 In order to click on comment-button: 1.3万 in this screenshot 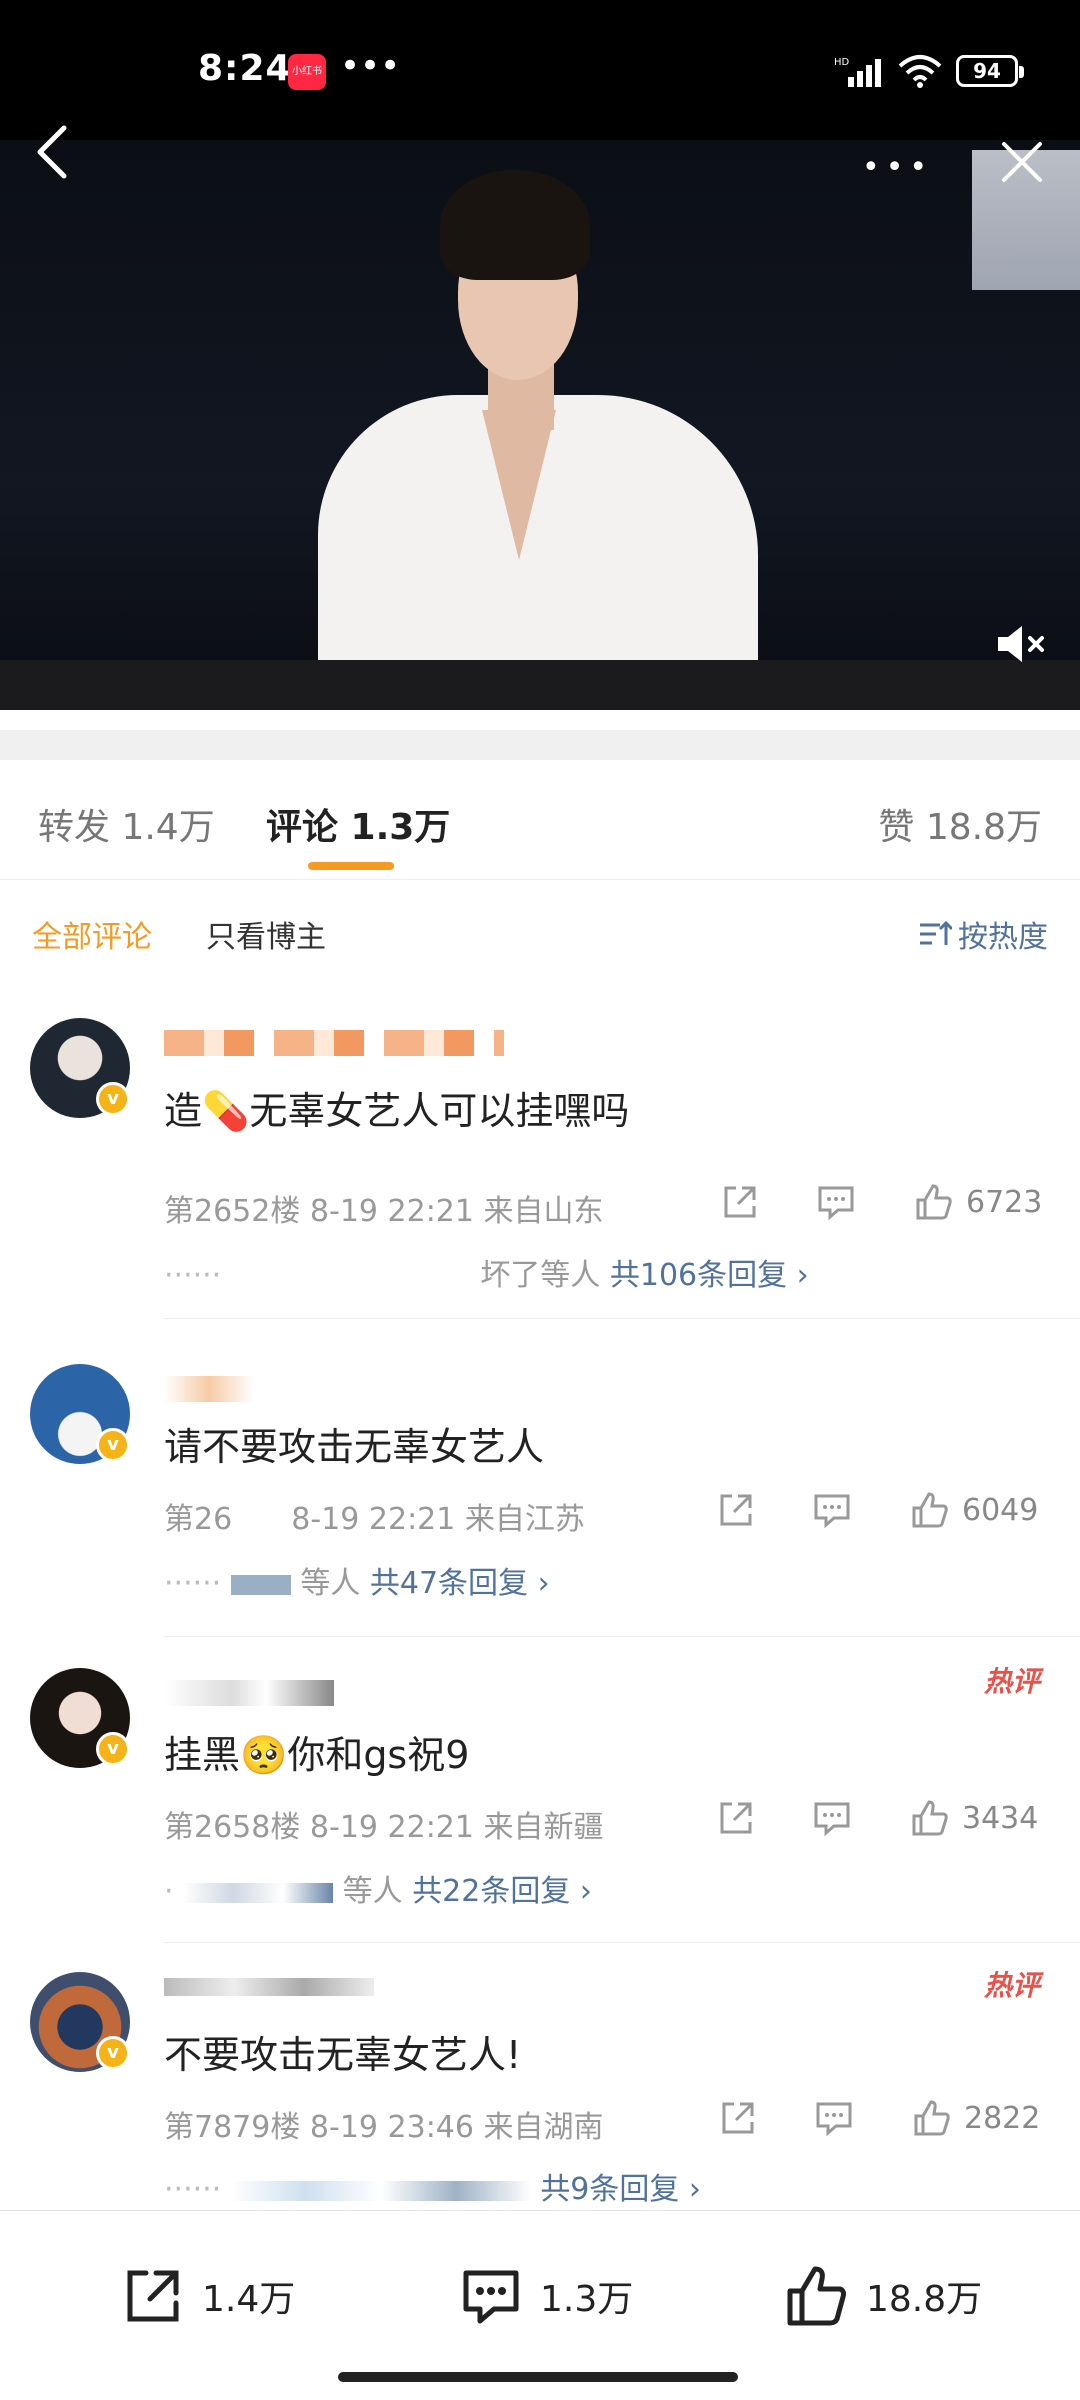, I will do `click(545, 2296)`.